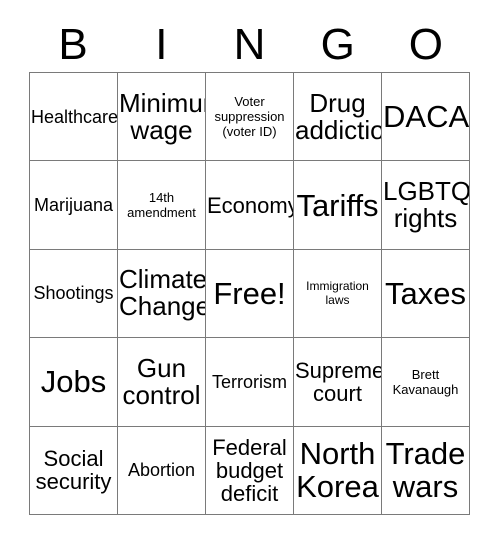 This screenshot has height=544, width=500. I want to click on bingo-cell-label: Marijuana, so click(73, 205).